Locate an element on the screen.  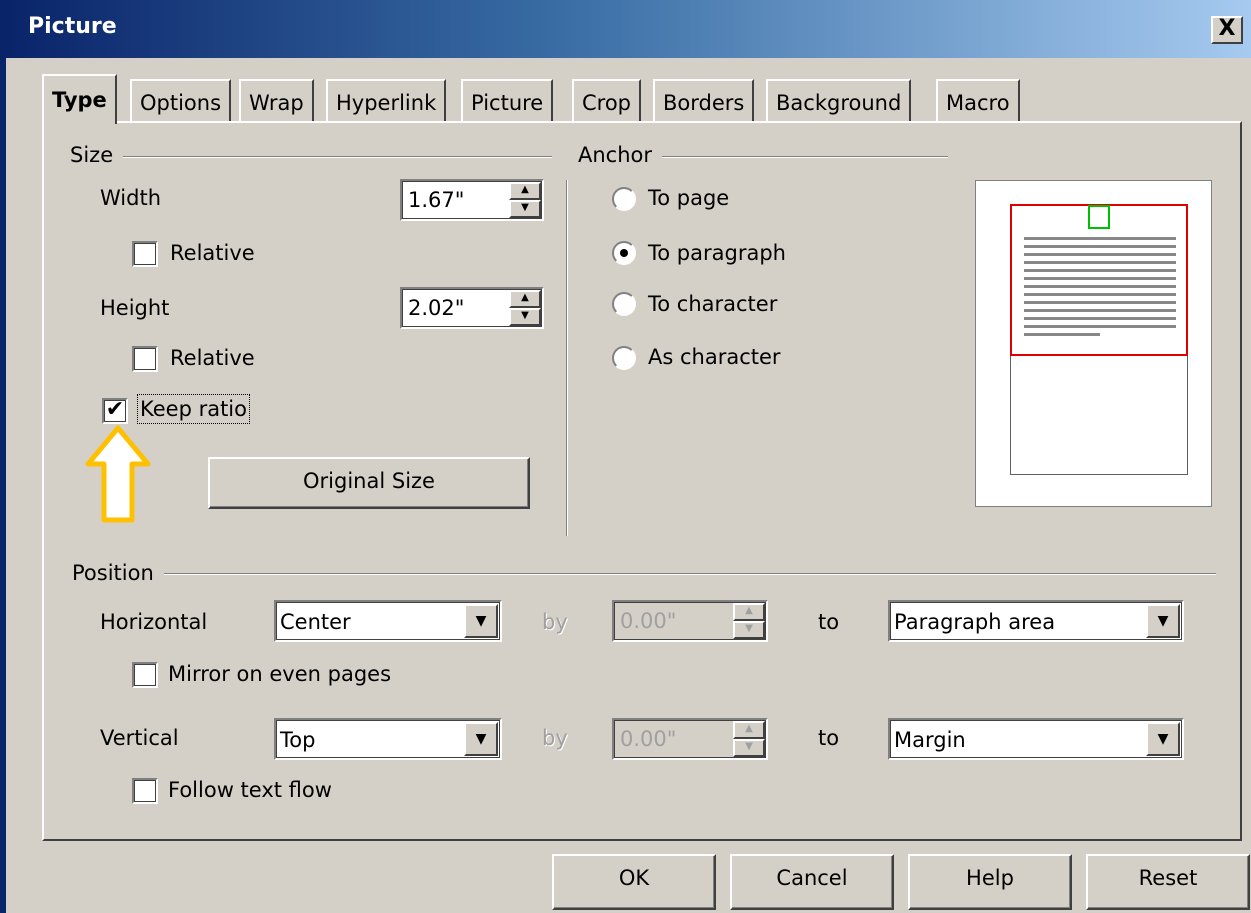
horizontal-to-select: Paragraph area ▼ is located at coordinates (1036, 621).